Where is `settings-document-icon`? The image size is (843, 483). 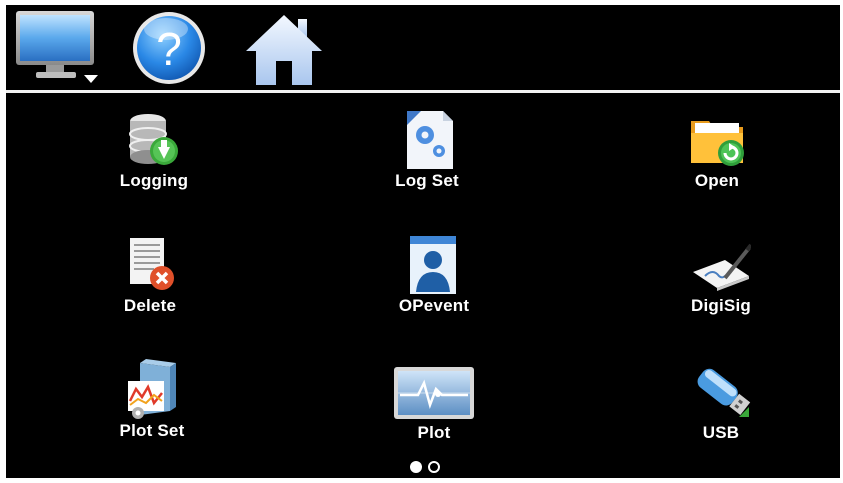
settings-document-icon is located at coordinates (427, 139).